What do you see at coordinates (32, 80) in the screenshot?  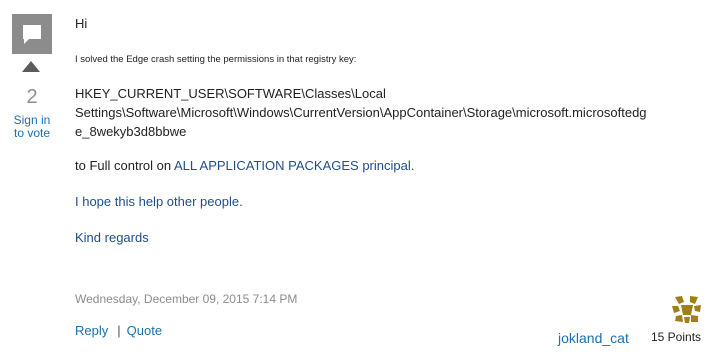 I see `vote-column: 2 Sign in to vote` at bounding box center [32, 80].